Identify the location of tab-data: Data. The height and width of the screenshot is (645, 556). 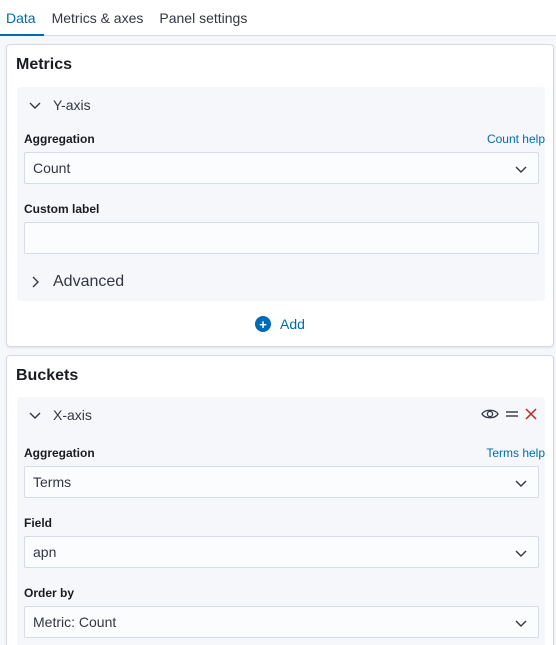
(22, 18).